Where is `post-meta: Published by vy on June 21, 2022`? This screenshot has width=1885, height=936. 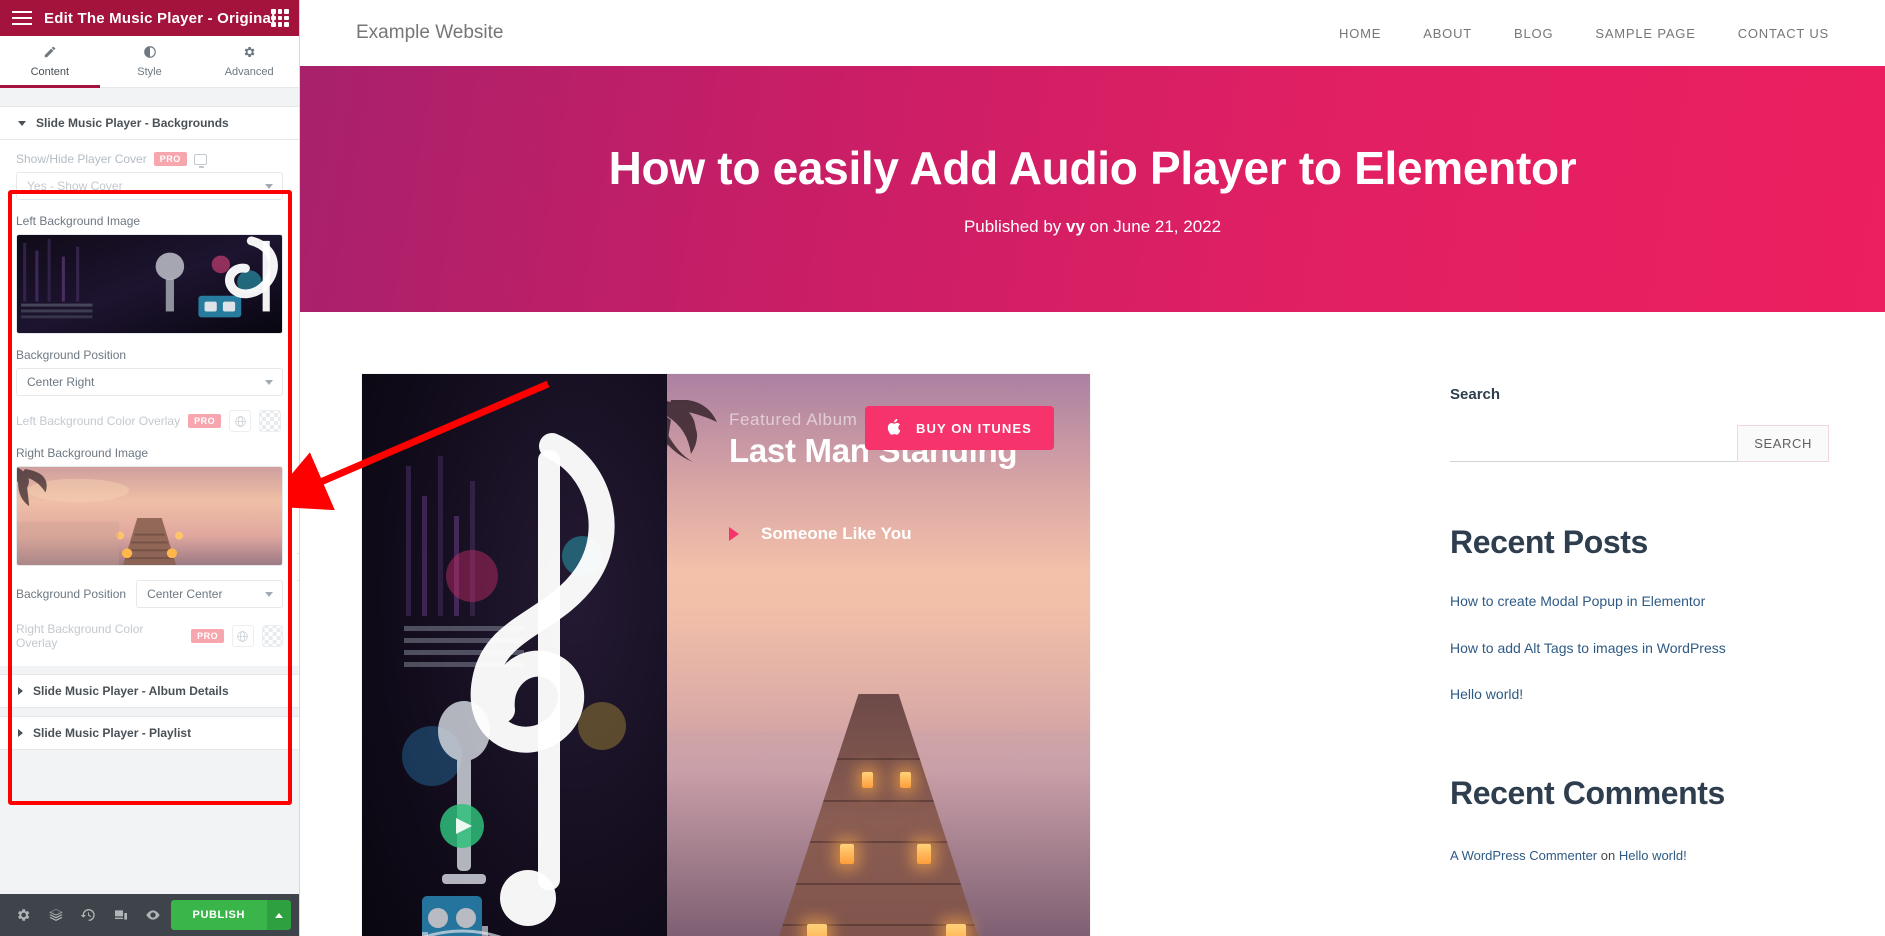 post-meta: Published by vy on June 21, 2022 is located at coordinates (1092, 227).